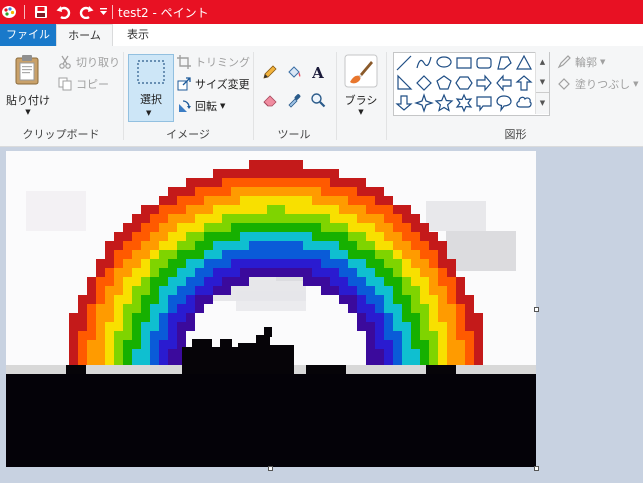 This screenshot has width=643, height=483. What do you see at coordinates (444, 102) in the screenshot?
I see `five-point-star-shape-icon` at bounding box center [444, 102].